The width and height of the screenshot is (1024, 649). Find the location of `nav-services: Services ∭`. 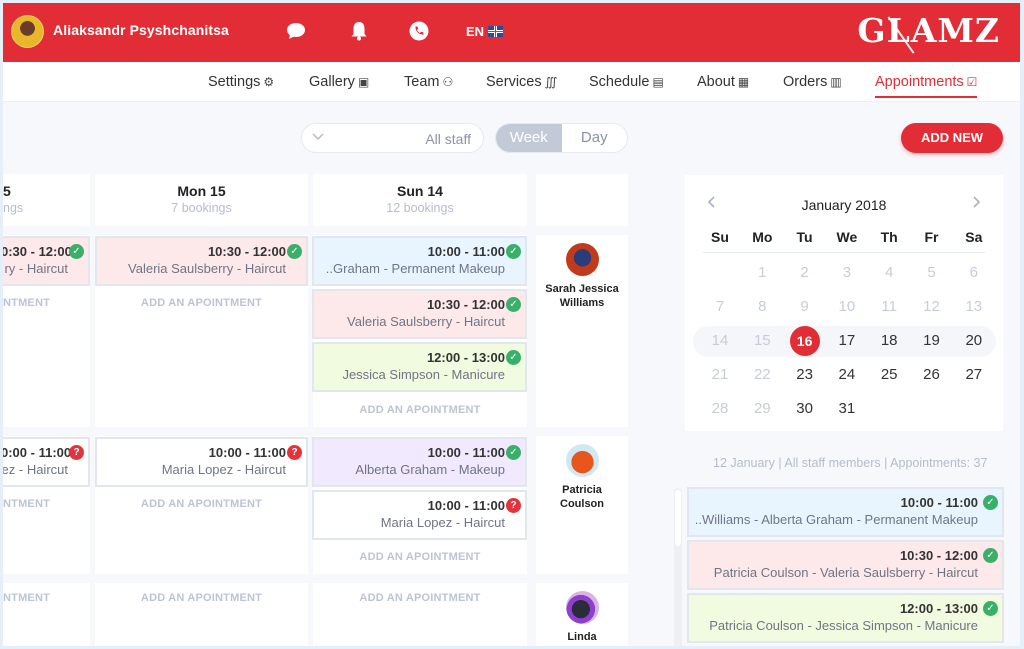

nav-services: Services ∭ is located at coordinates (521, 82).